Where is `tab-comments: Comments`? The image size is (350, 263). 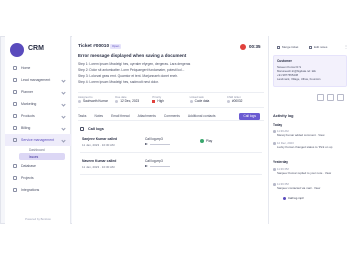
tab-comments: Comments is located at coordinates (172, 116).